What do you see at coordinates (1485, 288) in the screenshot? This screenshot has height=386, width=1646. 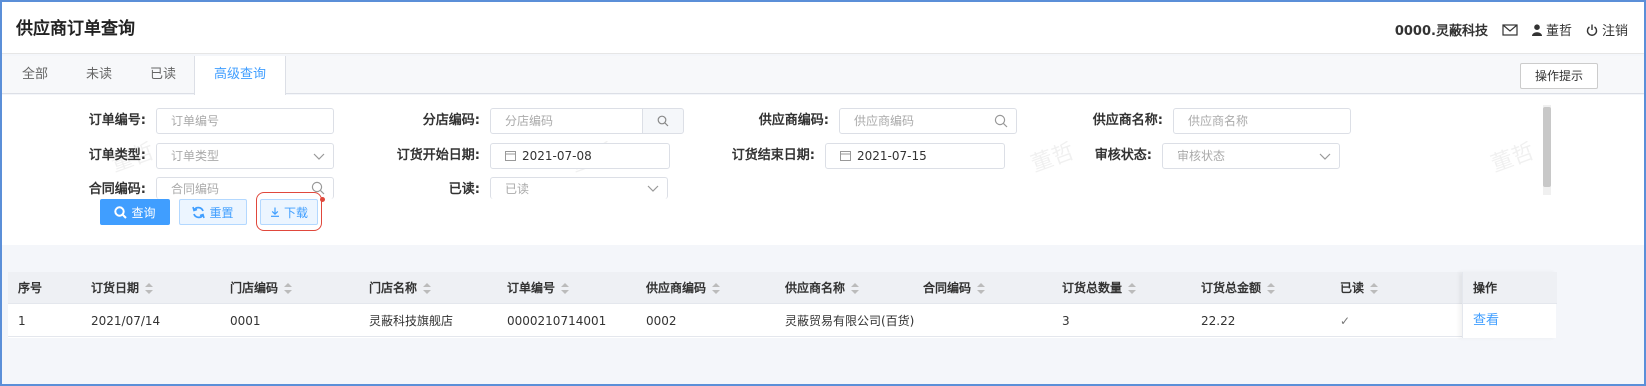 I see `col-operation: 操作` at bounding box center [1485, 288].